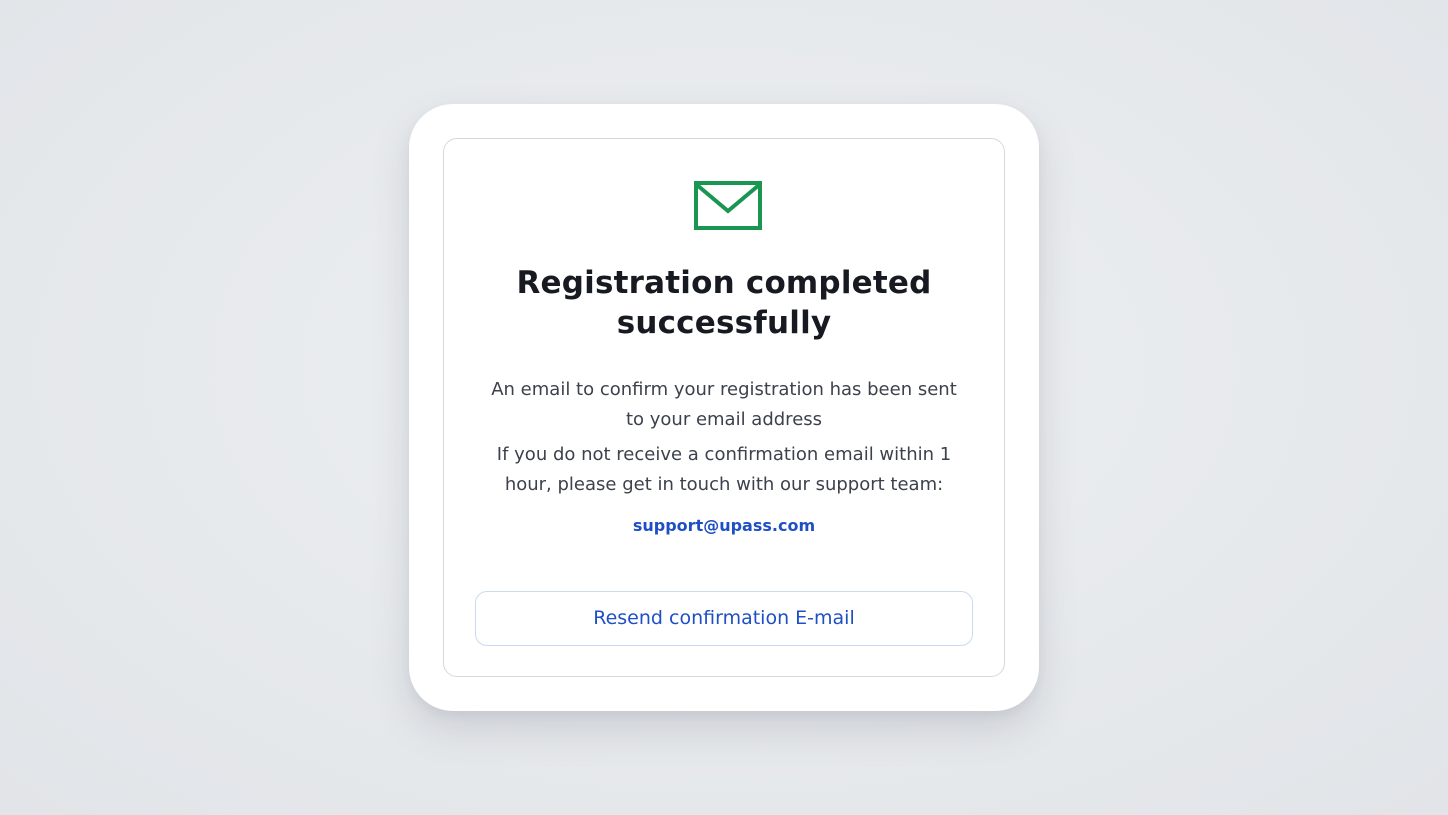 Image resolution: width=1448 pixels, height=815 pixels. What do you see at coordinates (724, 618) in the screenshot?
I see `resend-confirmation-button: Resend confirmation E-mail` at bounding box center [724, 618].